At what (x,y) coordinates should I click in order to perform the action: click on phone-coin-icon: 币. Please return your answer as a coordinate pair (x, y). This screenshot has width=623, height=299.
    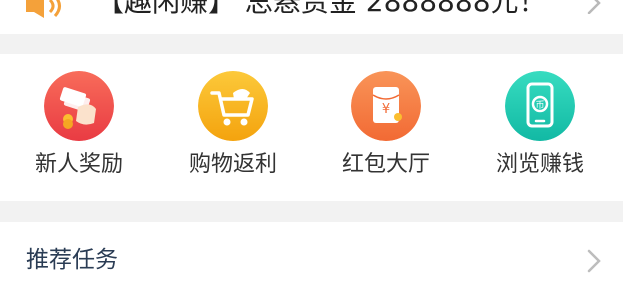
    Looking at the image, I should click on (540, 106).